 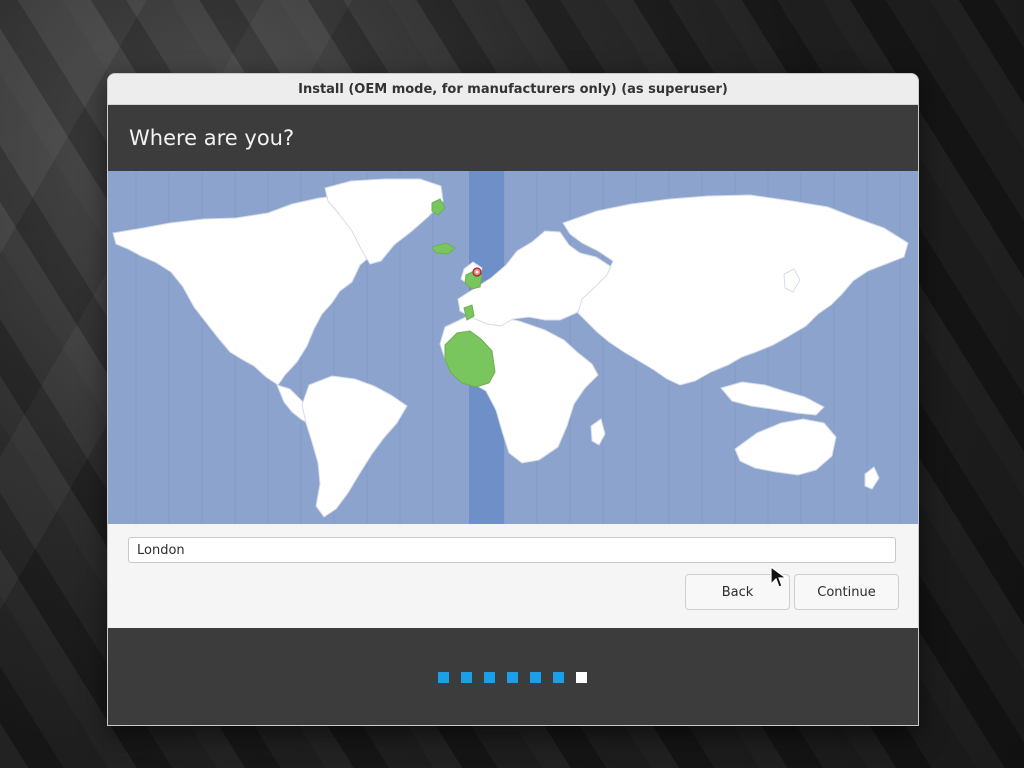 I want to click on page-title: Where are you?, so click(x=212, y=138).